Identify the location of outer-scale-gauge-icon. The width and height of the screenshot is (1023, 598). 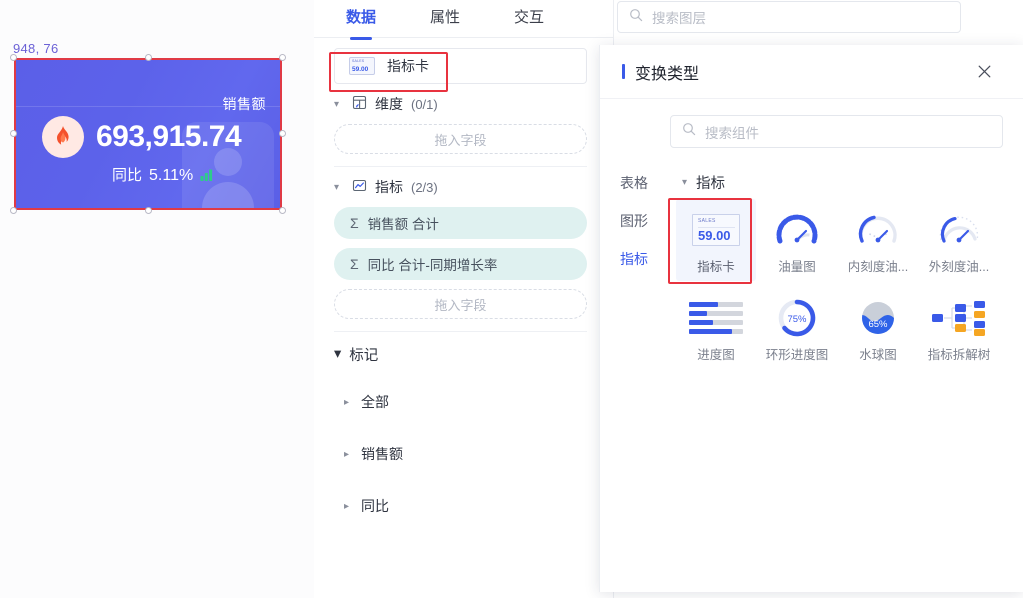
(959, 230).